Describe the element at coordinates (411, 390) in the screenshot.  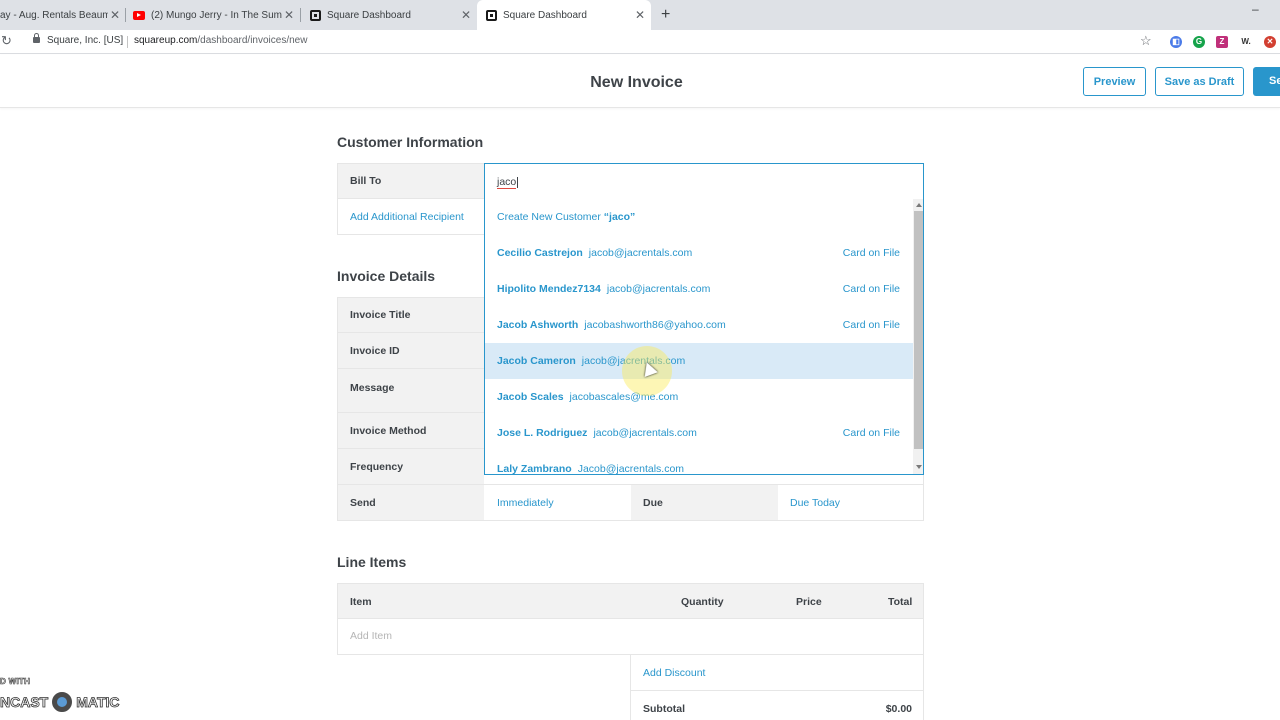
I see `message-label: Message` at that location.